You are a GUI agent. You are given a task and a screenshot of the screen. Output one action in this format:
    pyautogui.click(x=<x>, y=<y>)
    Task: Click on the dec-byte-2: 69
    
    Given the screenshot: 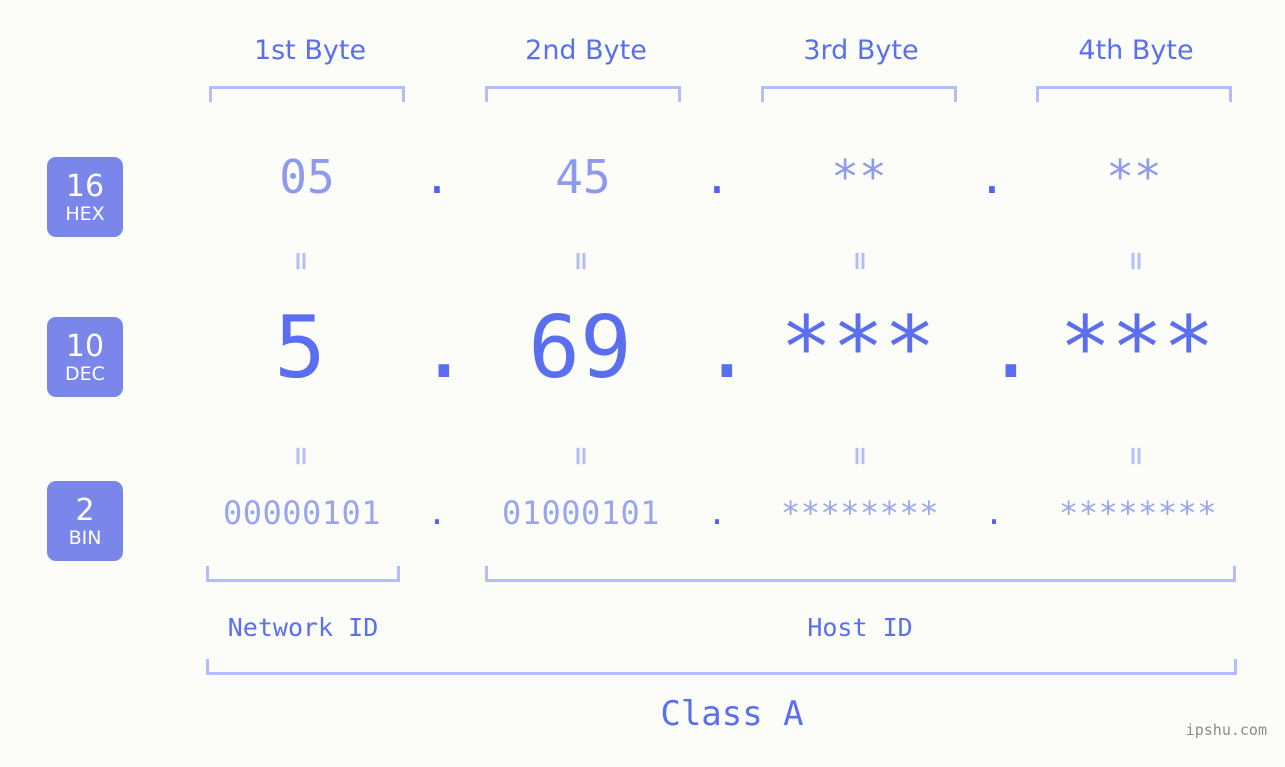 What is the action you would take?
    pyautogui.click(x=580, y=348)
    